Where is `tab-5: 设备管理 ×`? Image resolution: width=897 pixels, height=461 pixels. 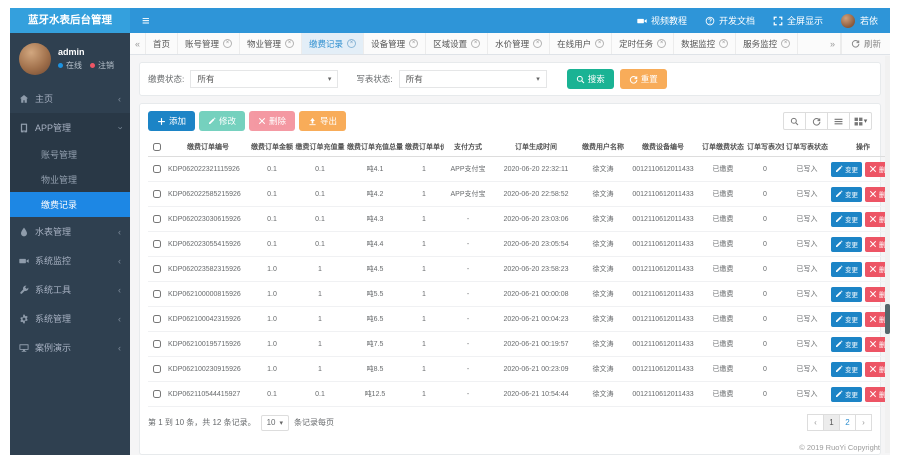 tab-5: 设备管理 × is located at coordinates (395, 43).